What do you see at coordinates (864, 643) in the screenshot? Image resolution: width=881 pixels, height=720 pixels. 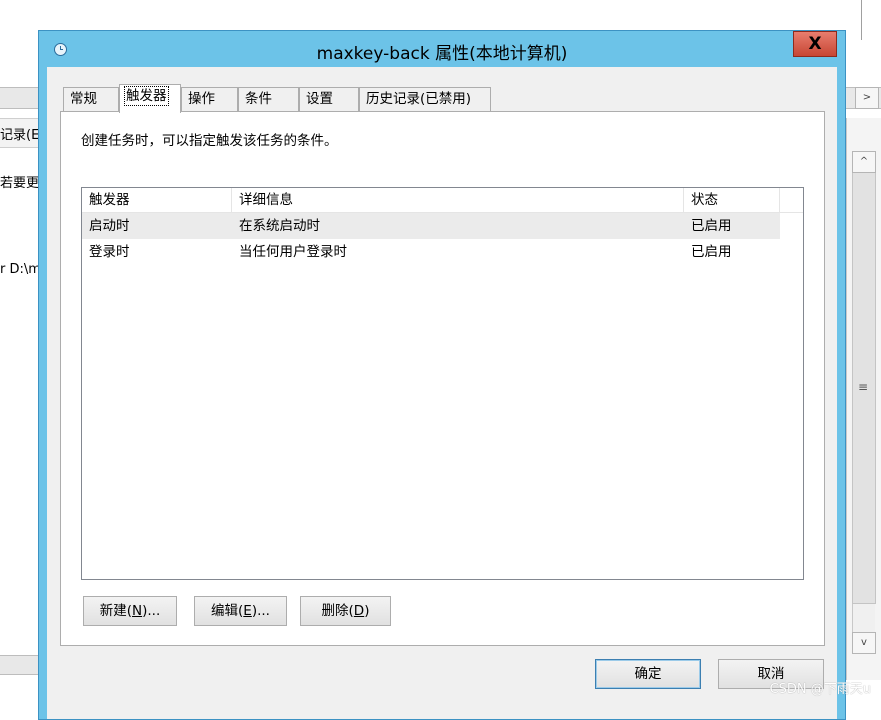 I see `background-scroll-down-button: v` at bounding box center [864, 643].